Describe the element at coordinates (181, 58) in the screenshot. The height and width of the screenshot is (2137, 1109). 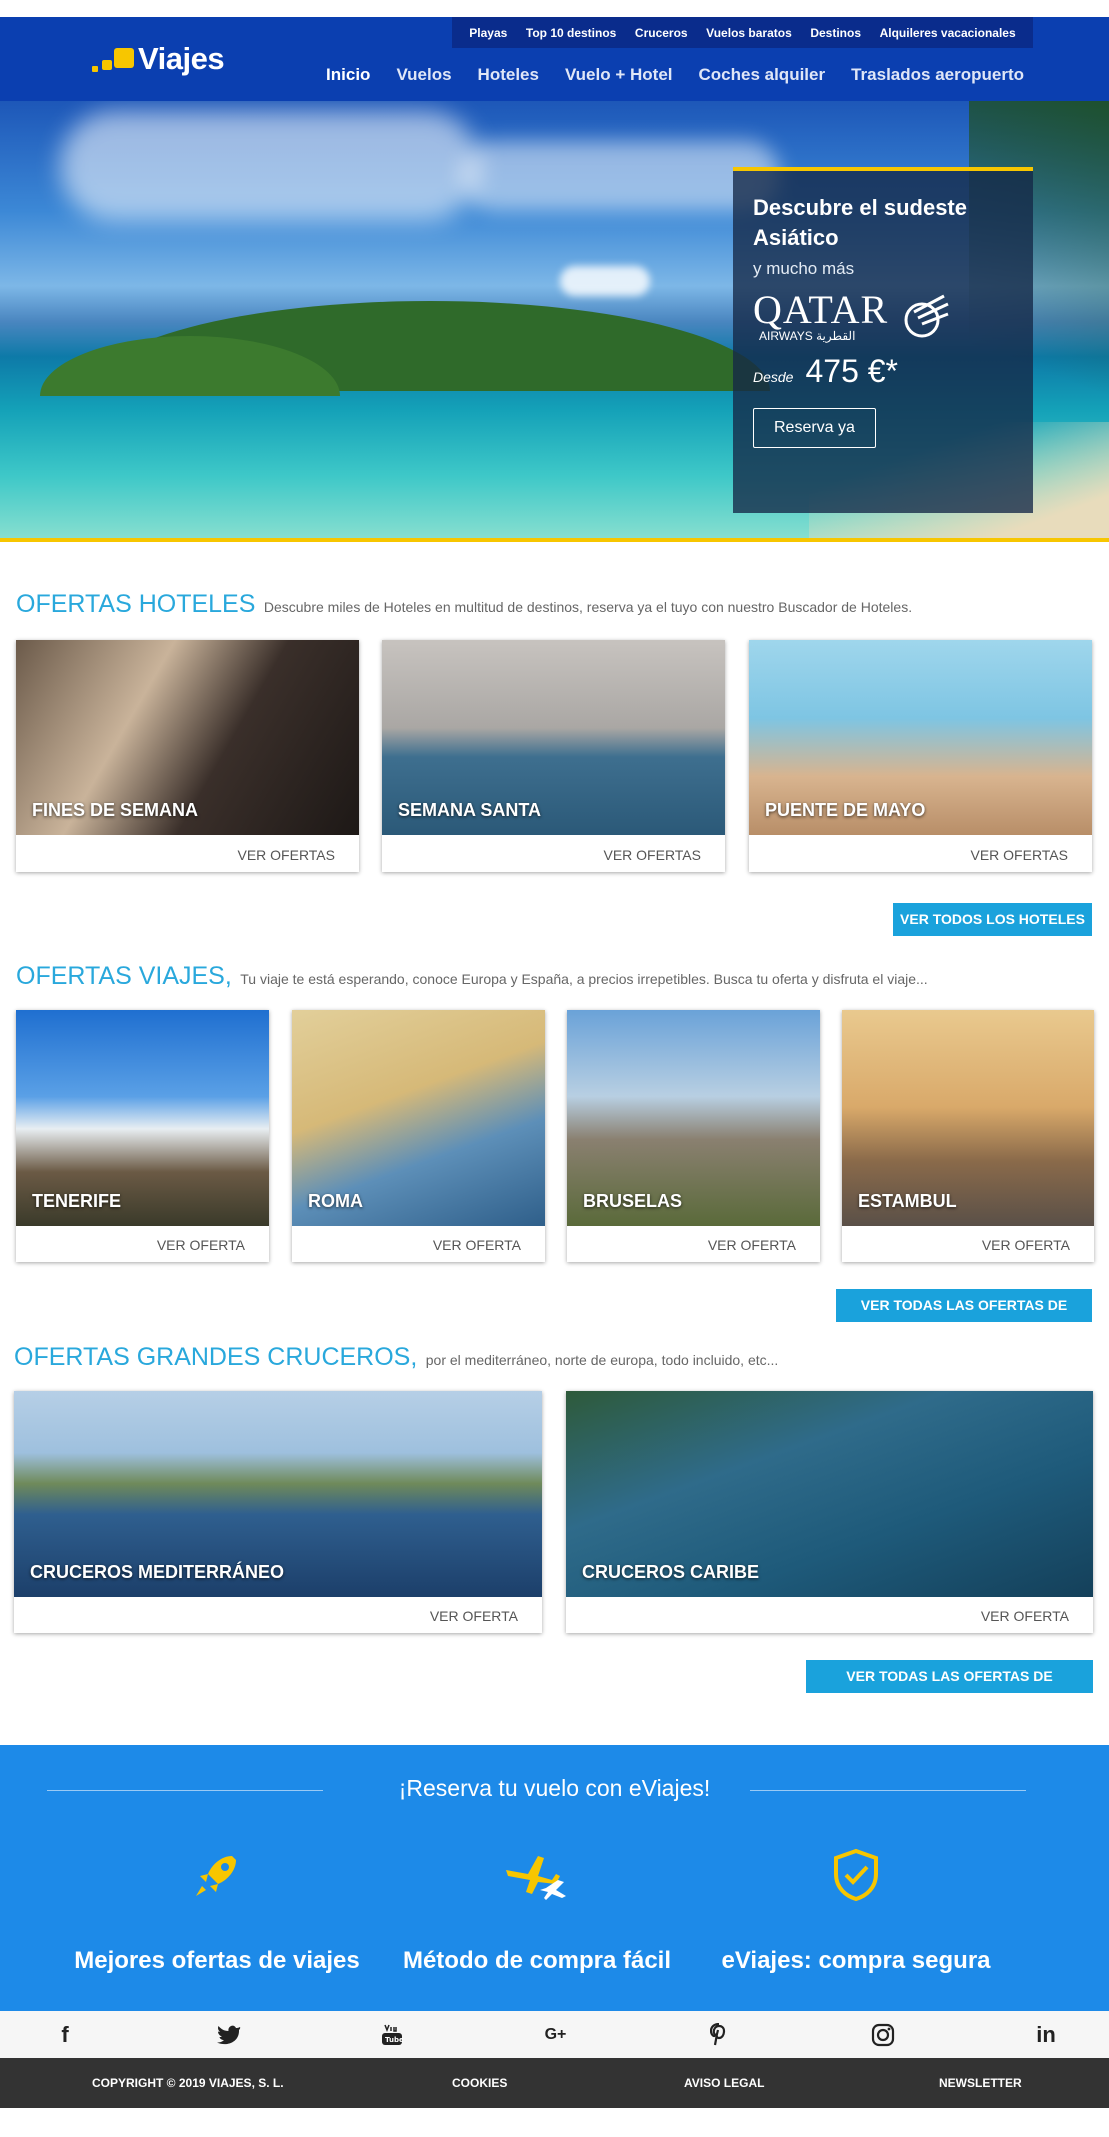
I see `logo-text: Viajes` at that location.